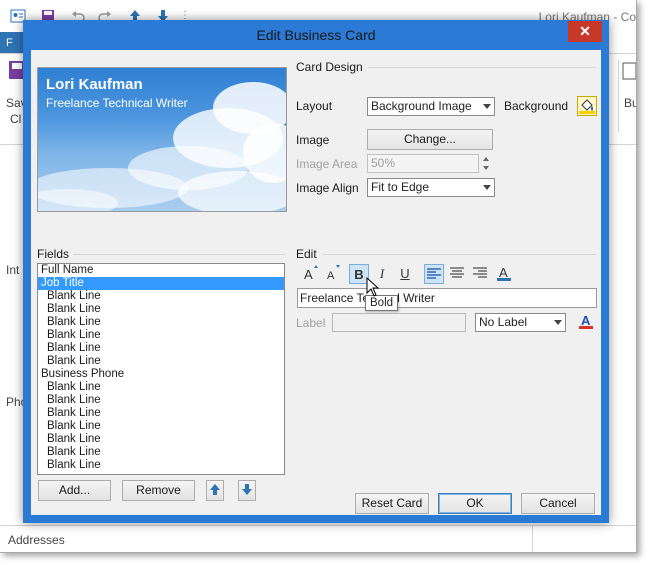 The height and width of the screenshot is (565, 650). I want to click on field-text-value: Freelance Tec, so click(338, 298).